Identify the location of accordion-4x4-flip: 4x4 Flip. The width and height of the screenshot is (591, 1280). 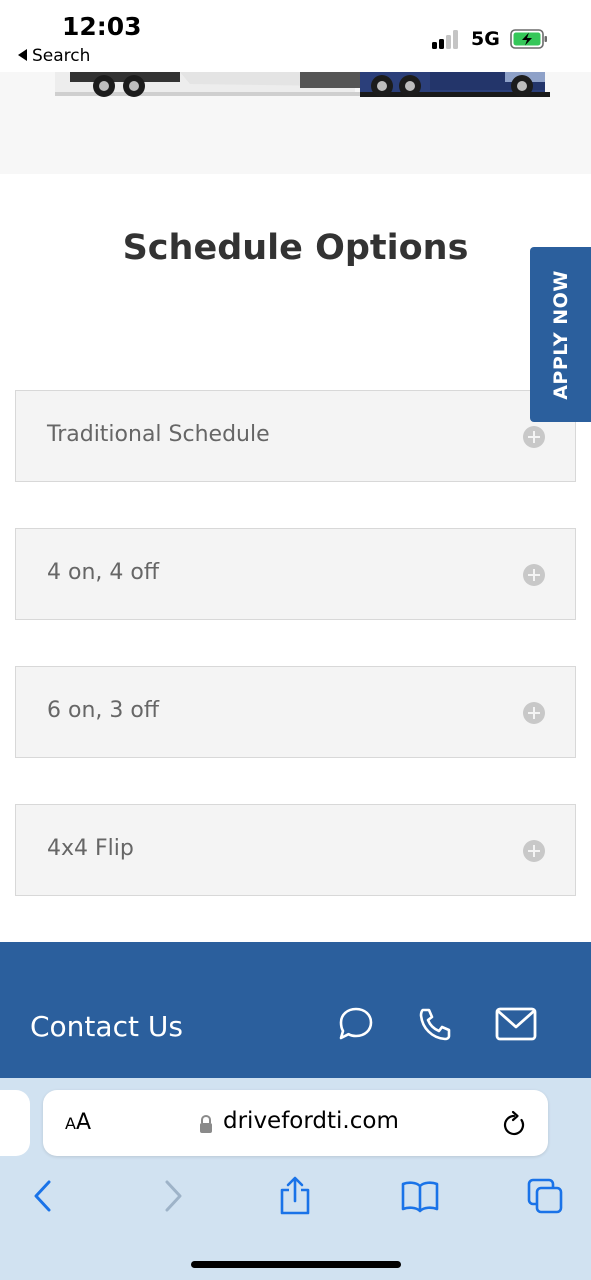
(295, 850).